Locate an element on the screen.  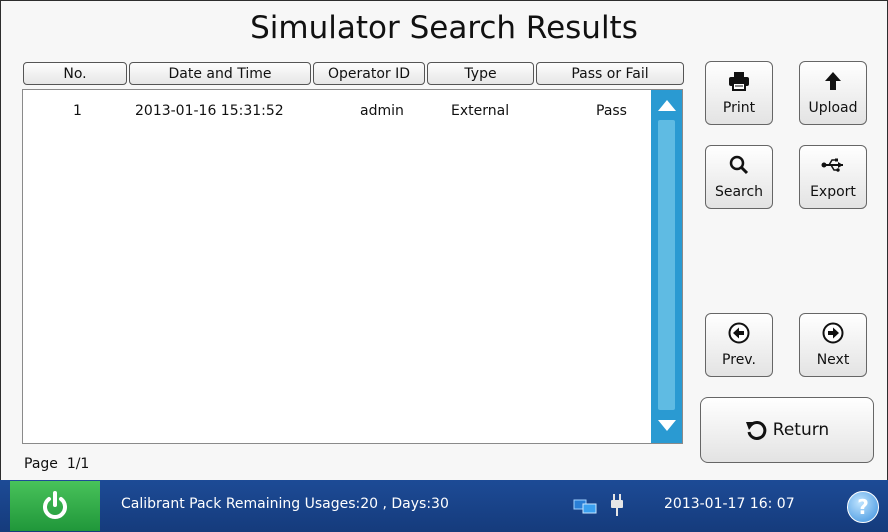
arrow-left-circle-icon is located at coordinates (739, 333).